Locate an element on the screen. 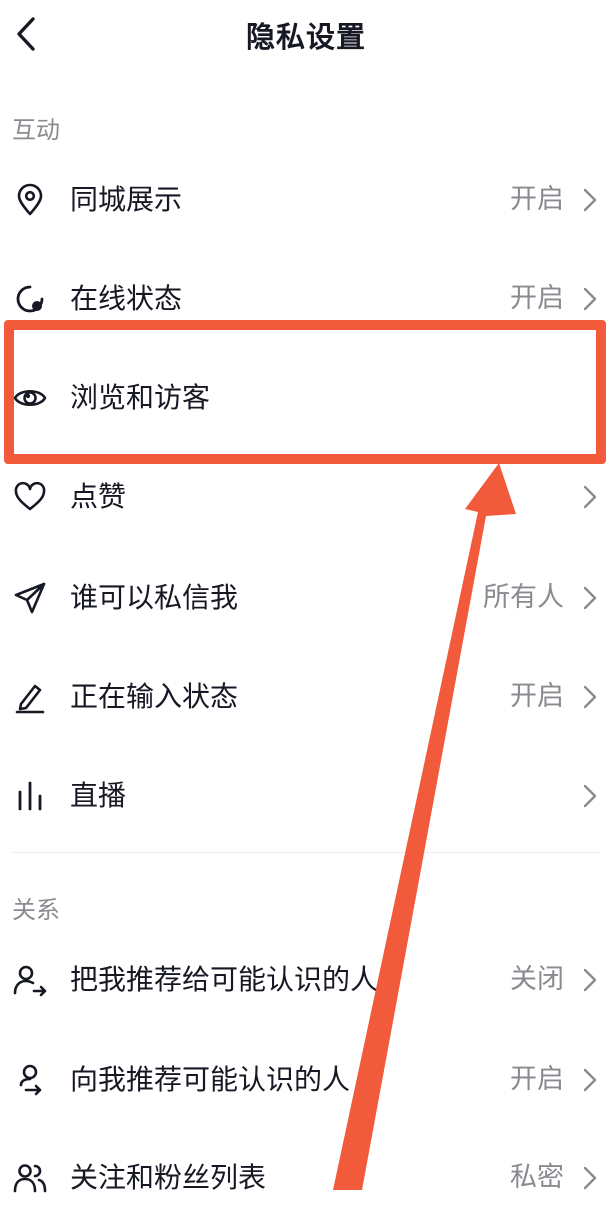 The width and height of the screenshot is (612, 1228). row-follow-fans-list: 关注和粉丝列表 私密 is located at coordinates (306, 1178).